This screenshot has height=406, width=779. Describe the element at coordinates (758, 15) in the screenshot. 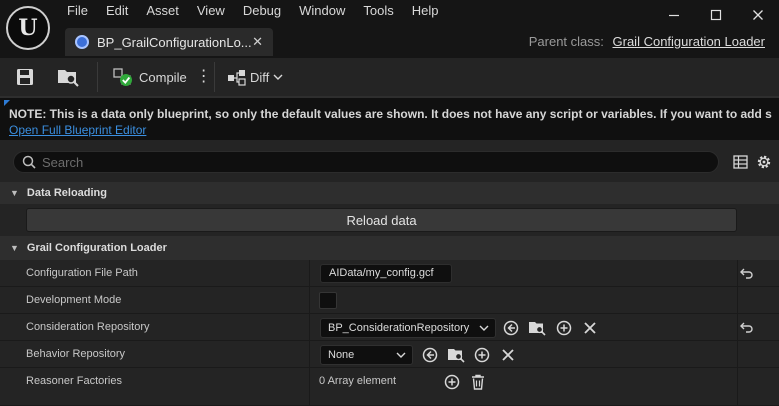

I see `close-window-button` at that location.